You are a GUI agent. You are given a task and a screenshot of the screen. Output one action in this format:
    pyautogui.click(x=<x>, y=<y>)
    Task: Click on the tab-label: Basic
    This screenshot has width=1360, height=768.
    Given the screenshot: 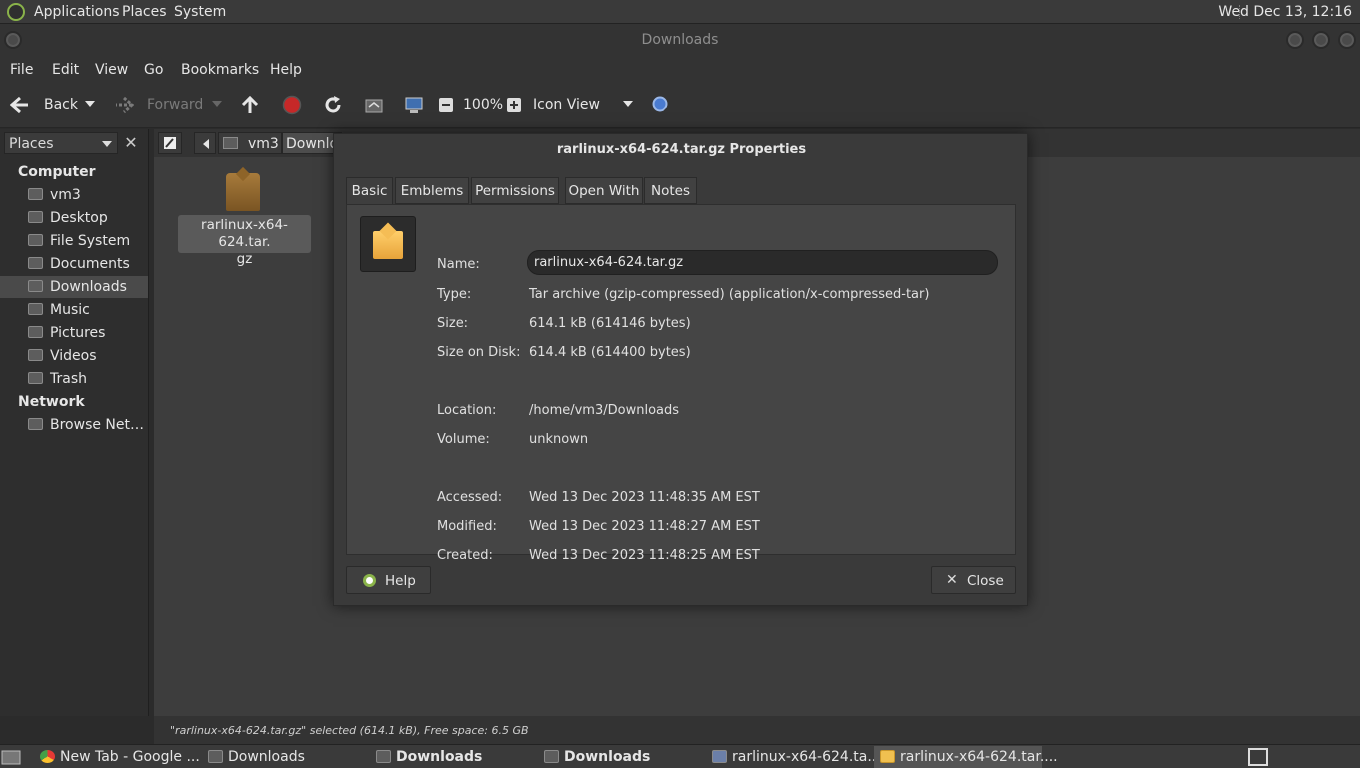 What is the action you would take?
    pyautogui.click(x=369, y=191)
    